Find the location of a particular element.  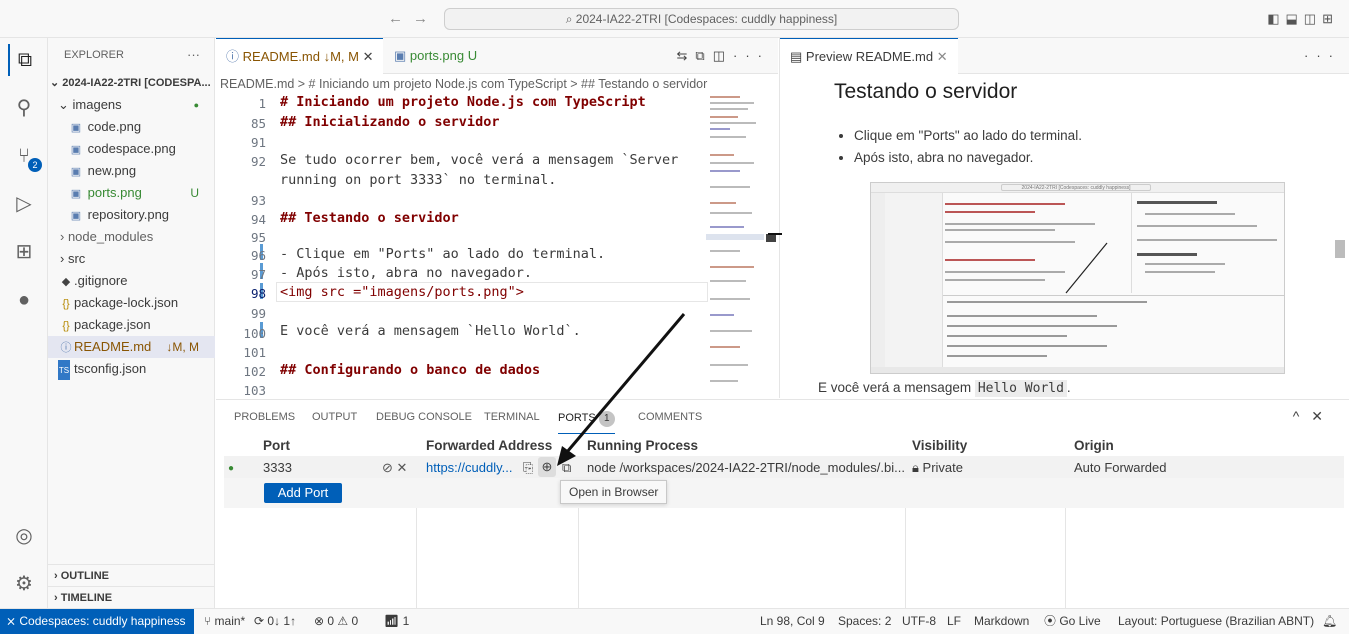

settings-gear-icon: ⚙ is located at coordinates (24, 584).